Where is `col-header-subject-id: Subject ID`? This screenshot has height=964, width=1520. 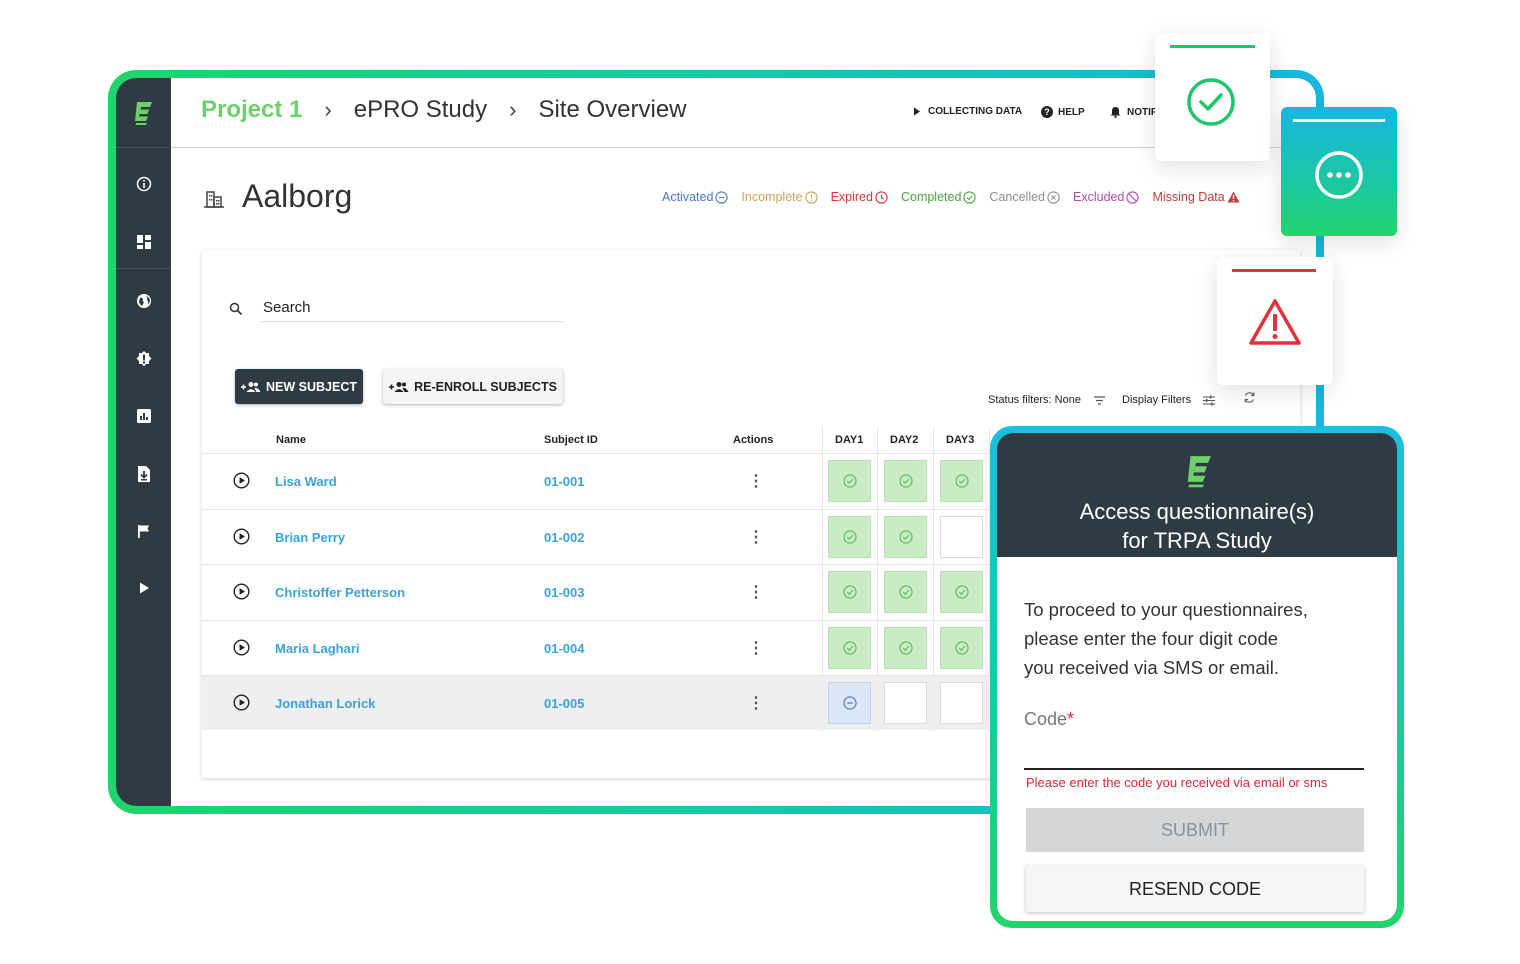
col-header-subject-id: Subject ID is located at coordinates (571, 440).